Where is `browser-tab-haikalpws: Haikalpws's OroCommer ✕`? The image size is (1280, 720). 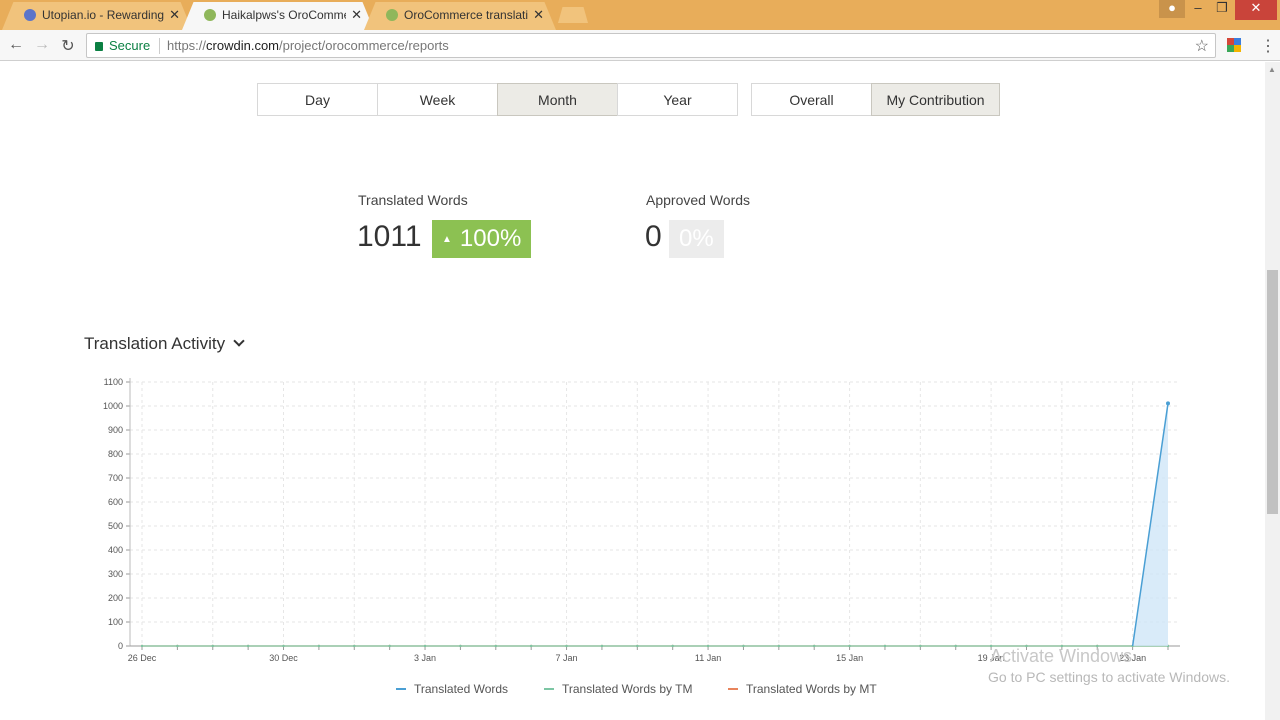
browser-tab-haikalpws: Haikalpws's OroCommer ✕ is located at coordinates (278, 16).